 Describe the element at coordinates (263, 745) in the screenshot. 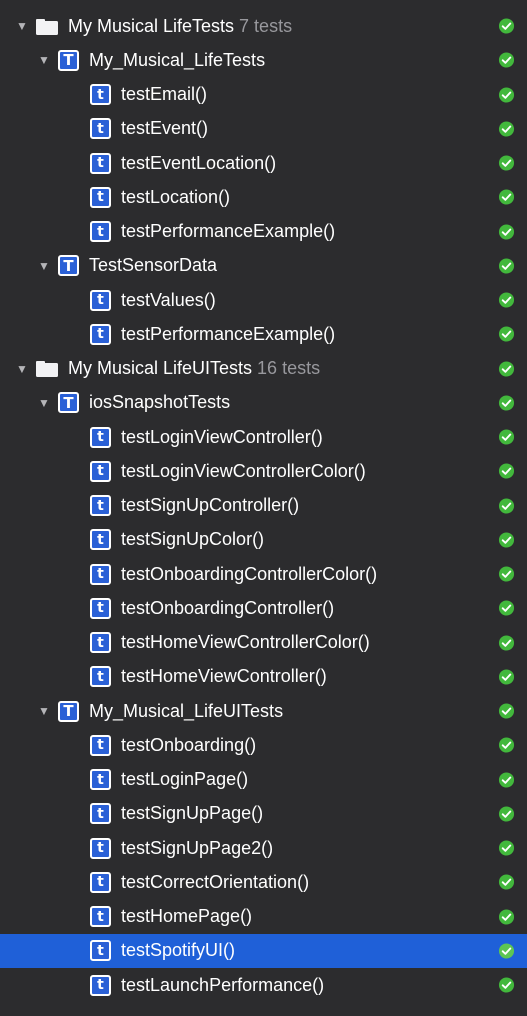

I see `test-method-row: t testOnboarding()` at that location.